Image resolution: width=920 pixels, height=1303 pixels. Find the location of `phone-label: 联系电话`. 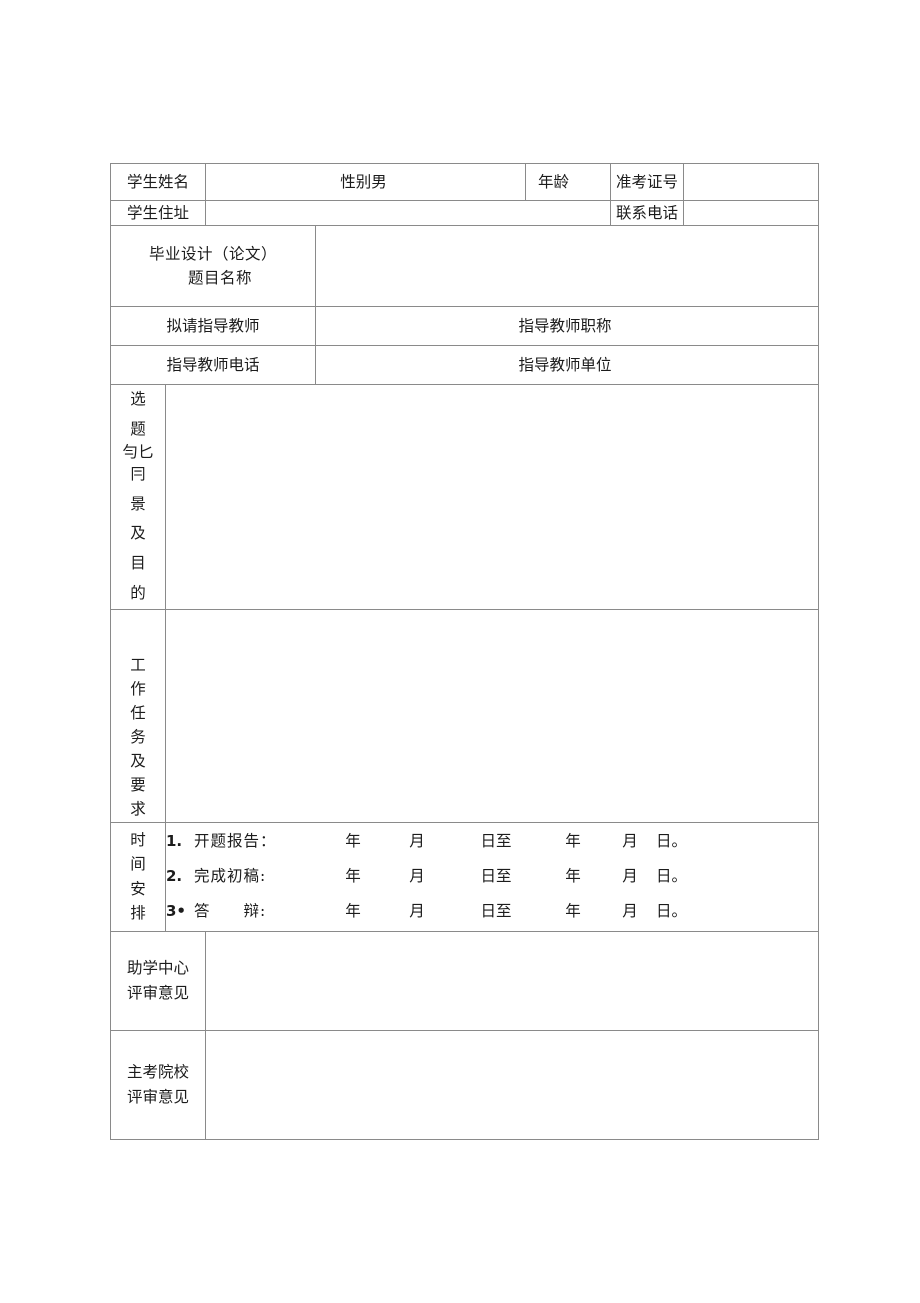

phone-label: 联系电话 is located at coordinates (647, 213).